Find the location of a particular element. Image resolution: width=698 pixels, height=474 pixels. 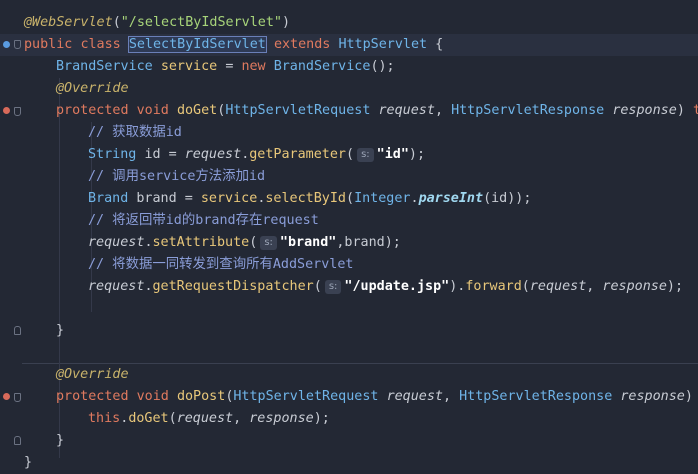

string-literal: "/selectByIdServlet" is located at coordinates (201, 22).